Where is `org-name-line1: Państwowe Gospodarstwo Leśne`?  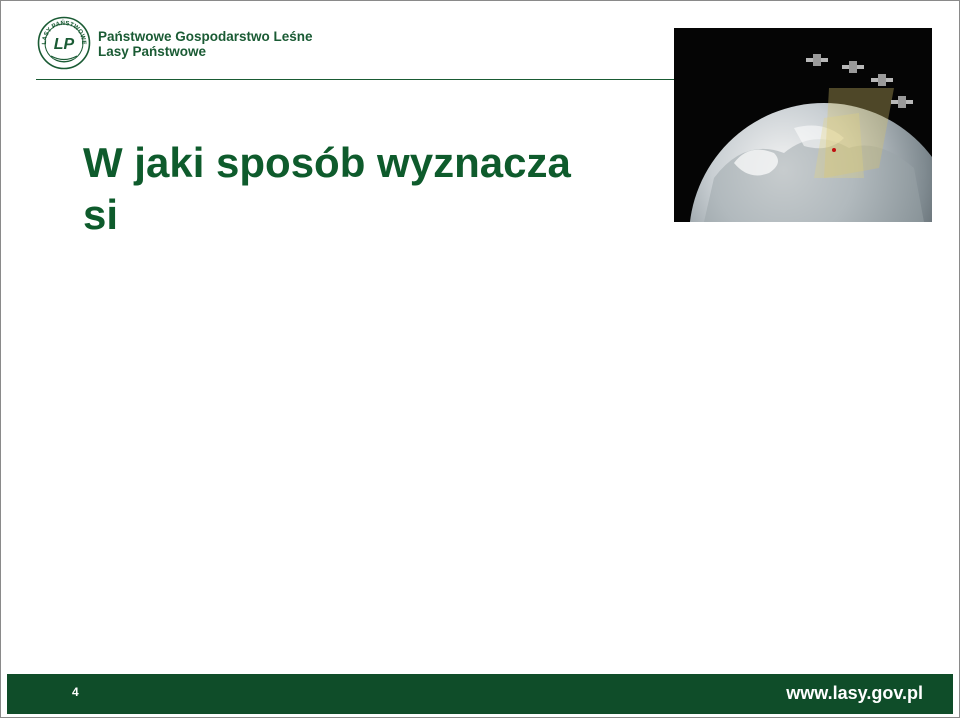
org-name-line1: Państwowe Gospodarstwo Leśne is located at coordinates (205, 36).